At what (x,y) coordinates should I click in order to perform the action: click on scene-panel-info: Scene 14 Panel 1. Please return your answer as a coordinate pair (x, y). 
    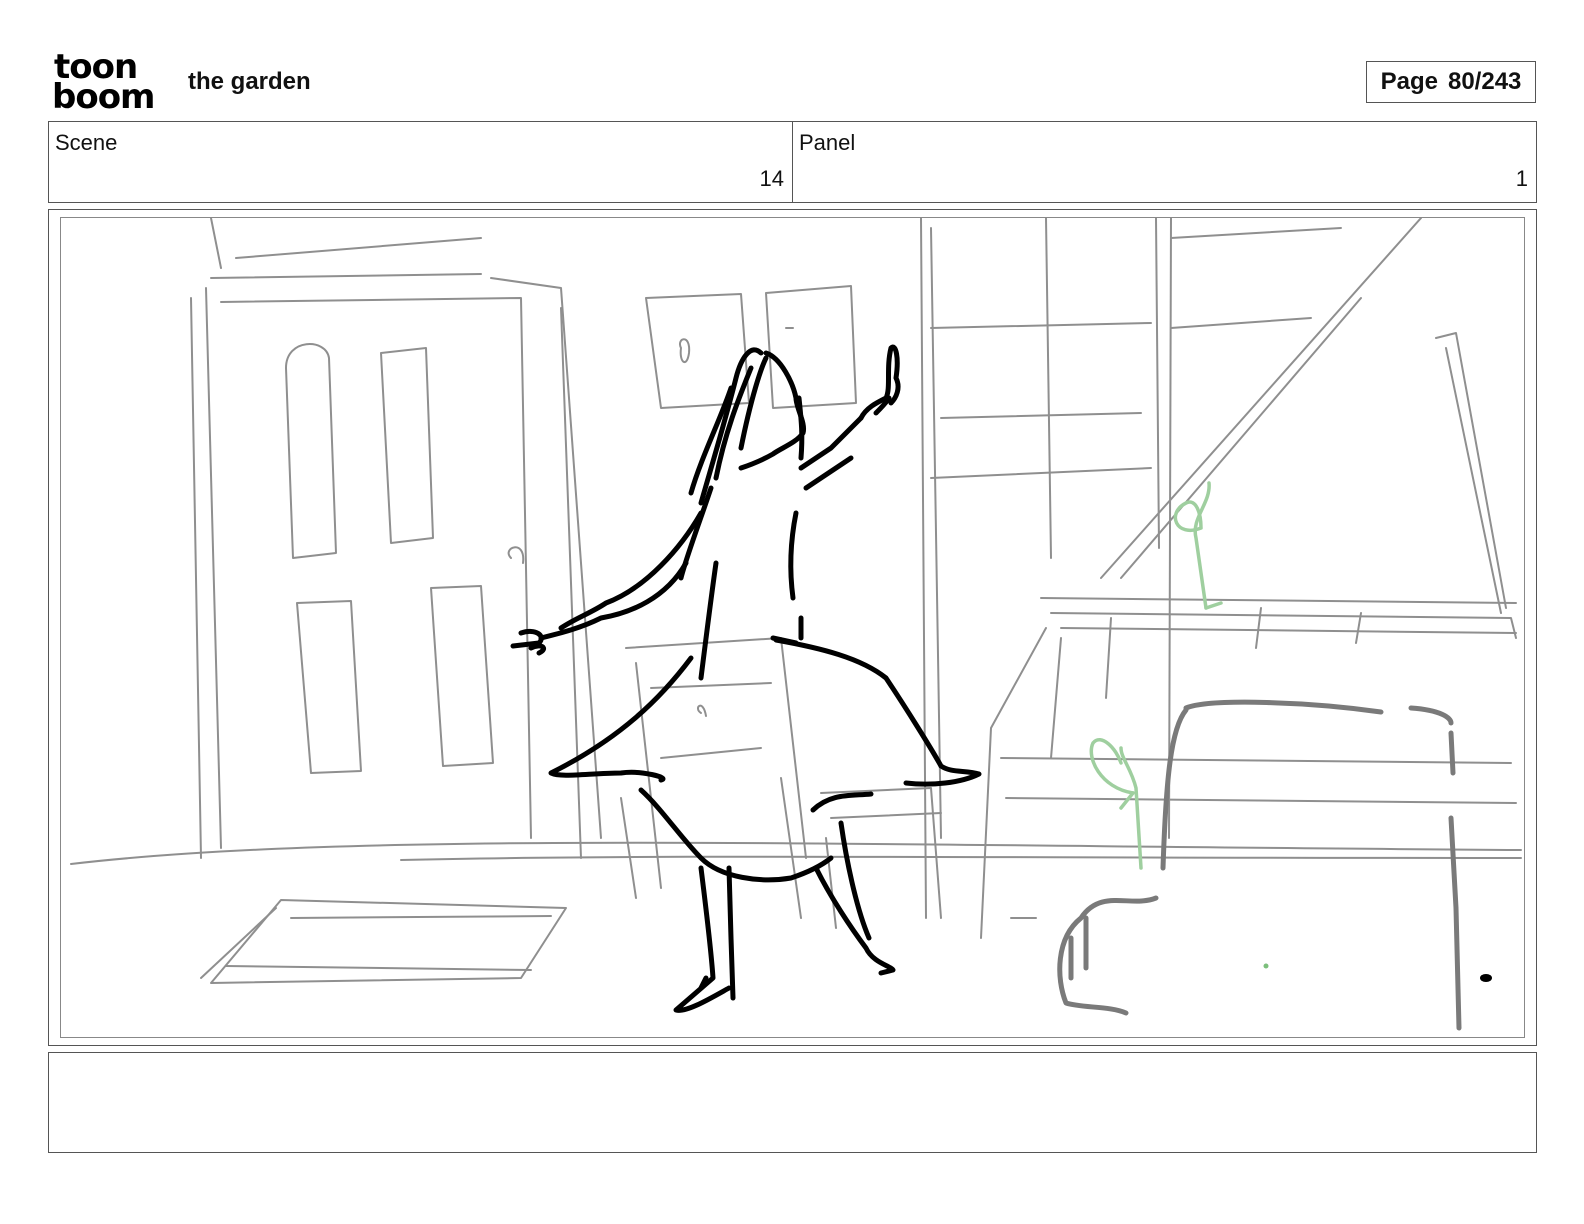
    Looking at the image, I should click on (792, 162).